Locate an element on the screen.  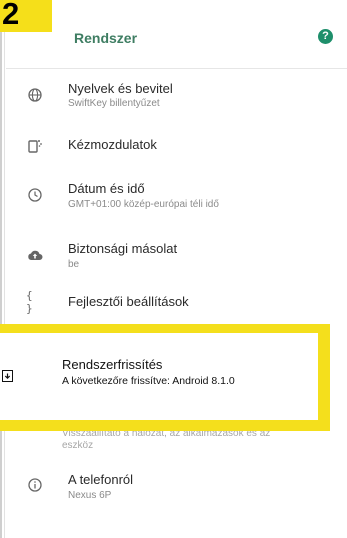
settings-item-developer-options: { } Fejlesztői beállítások is located at coordinates (176, 302).